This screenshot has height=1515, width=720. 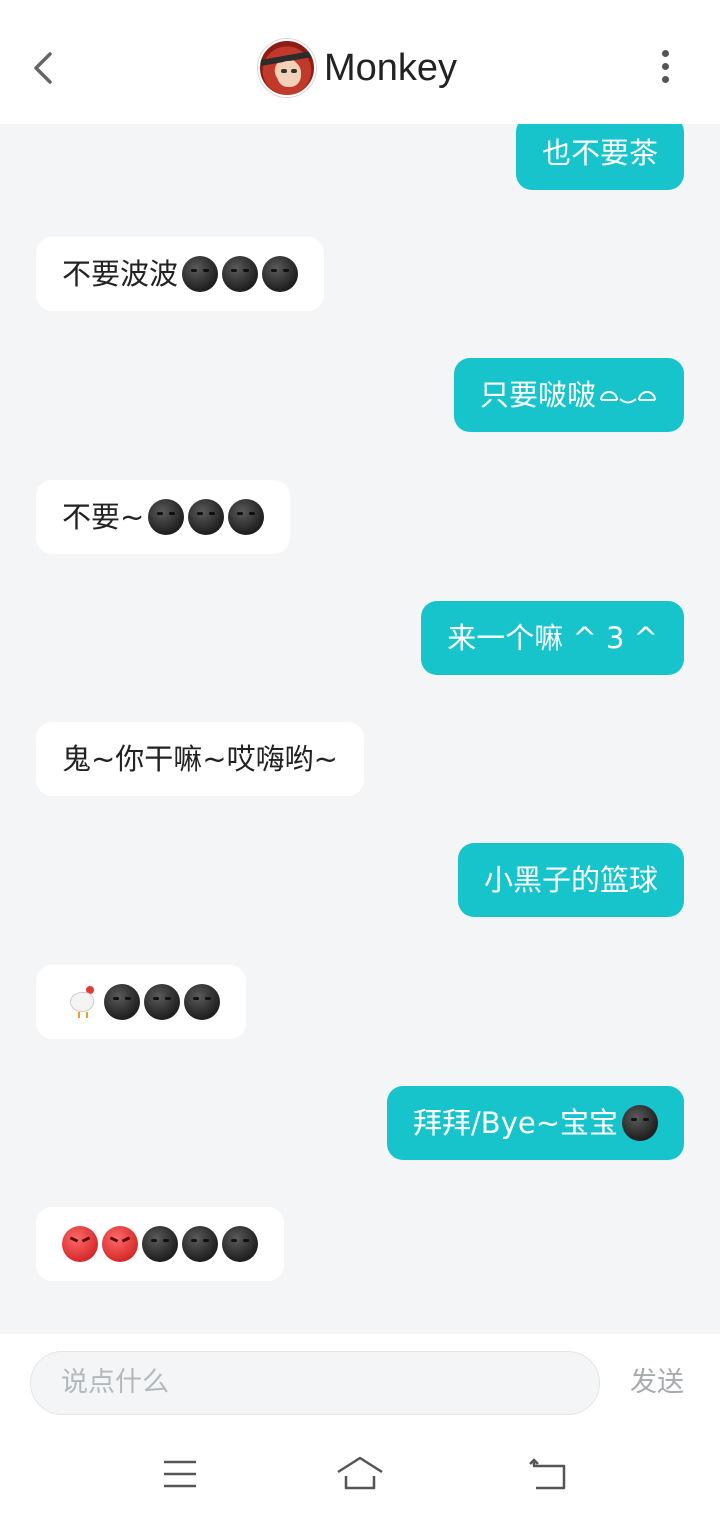 I want to click on back-nav-button, so click(x=548, y=1474).